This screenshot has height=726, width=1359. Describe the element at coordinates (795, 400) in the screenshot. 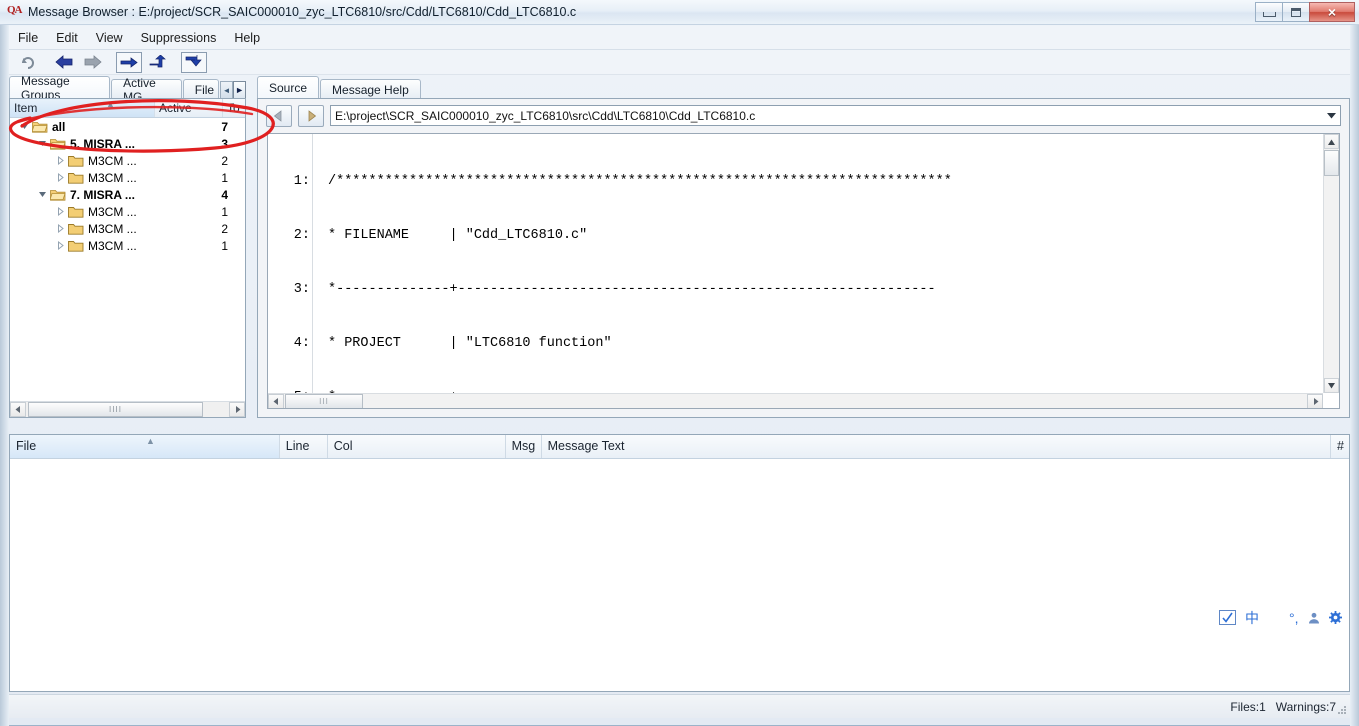

I see `code-horizontal-scrollbar: III` at that location.